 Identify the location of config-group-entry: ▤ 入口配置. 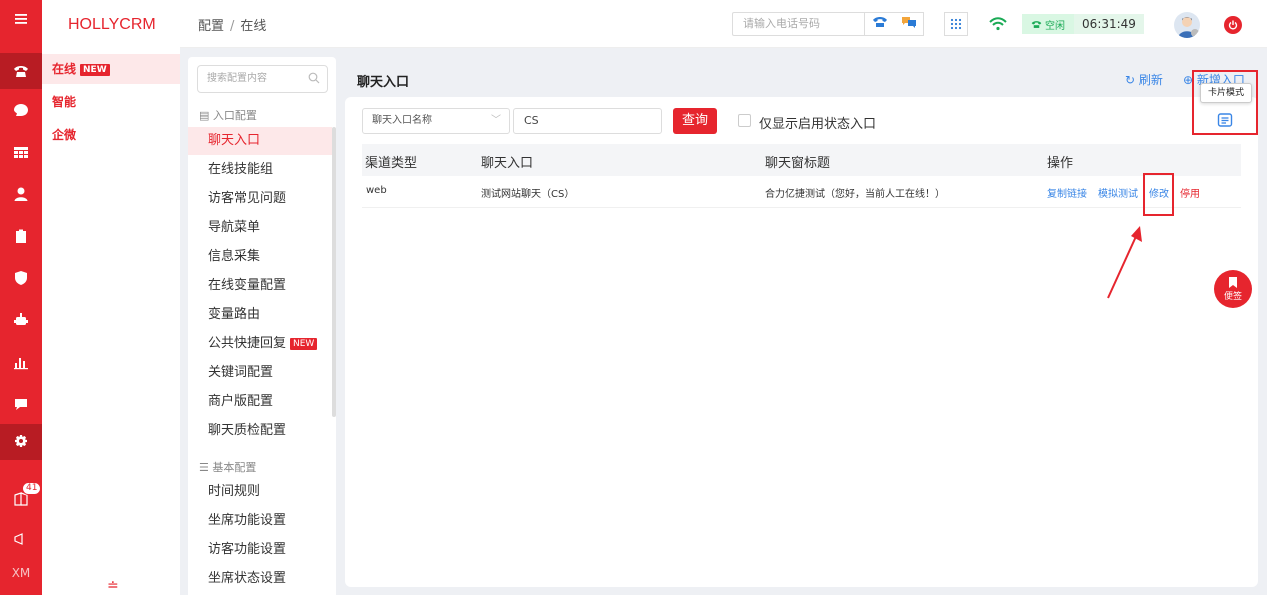
(228, 115).